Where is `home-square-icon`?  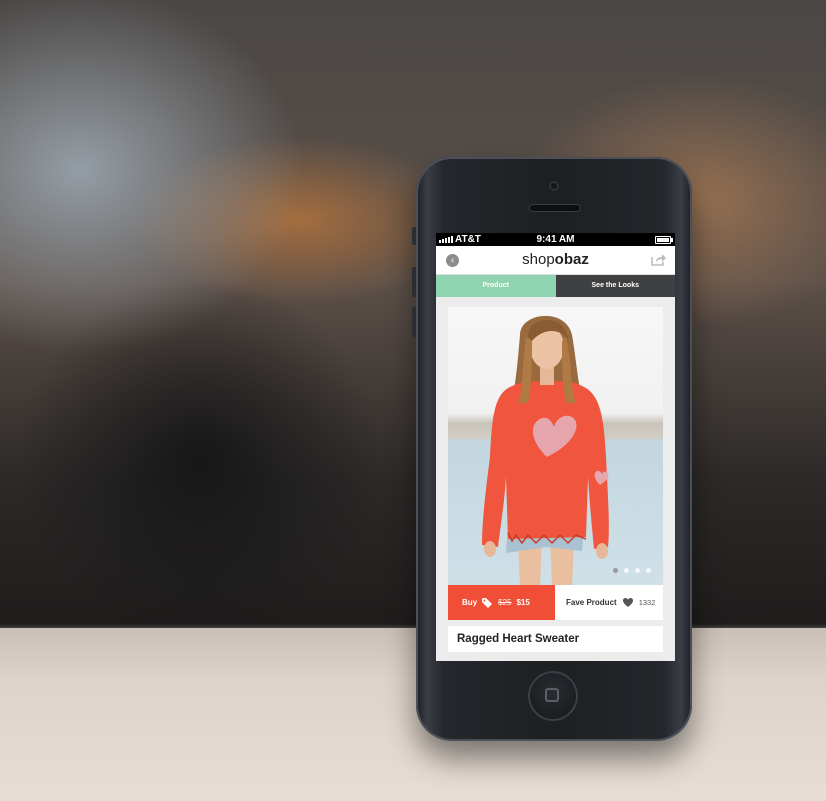 home-square-icon is located at coordinates (552, 695).